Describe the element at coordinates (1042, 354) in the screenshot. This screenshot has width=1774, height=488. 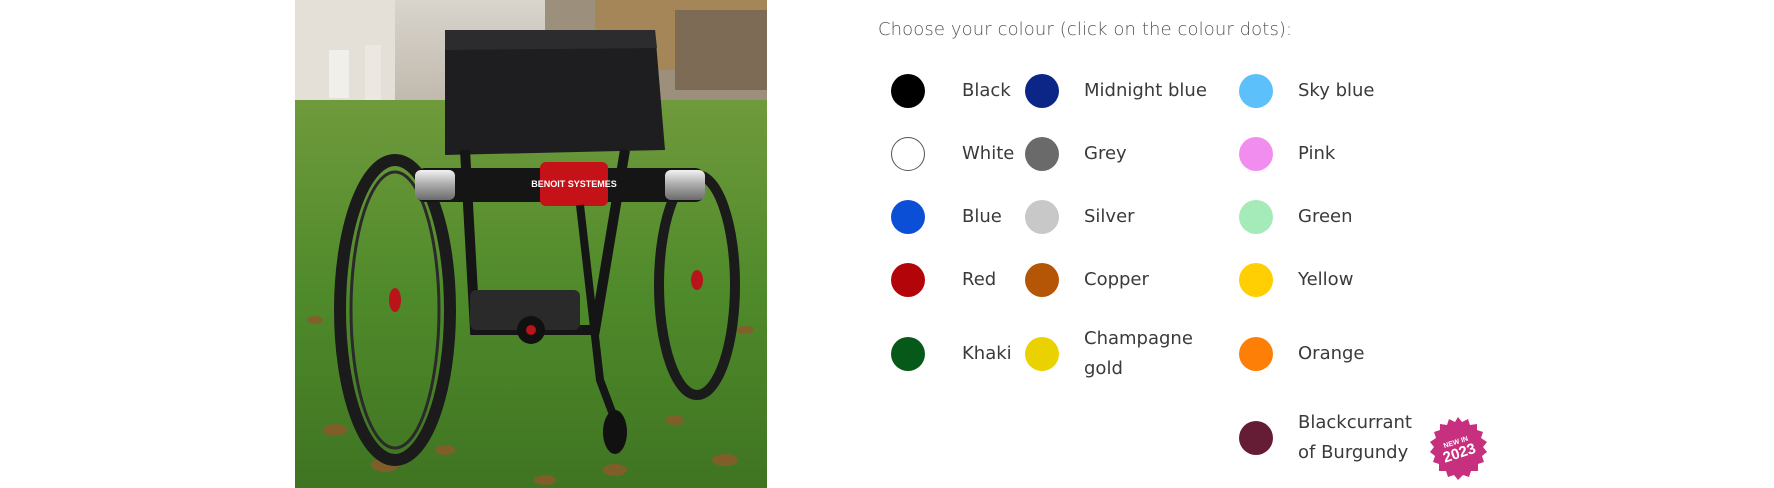
I see `colour-dot-champagne-gold` at that location.